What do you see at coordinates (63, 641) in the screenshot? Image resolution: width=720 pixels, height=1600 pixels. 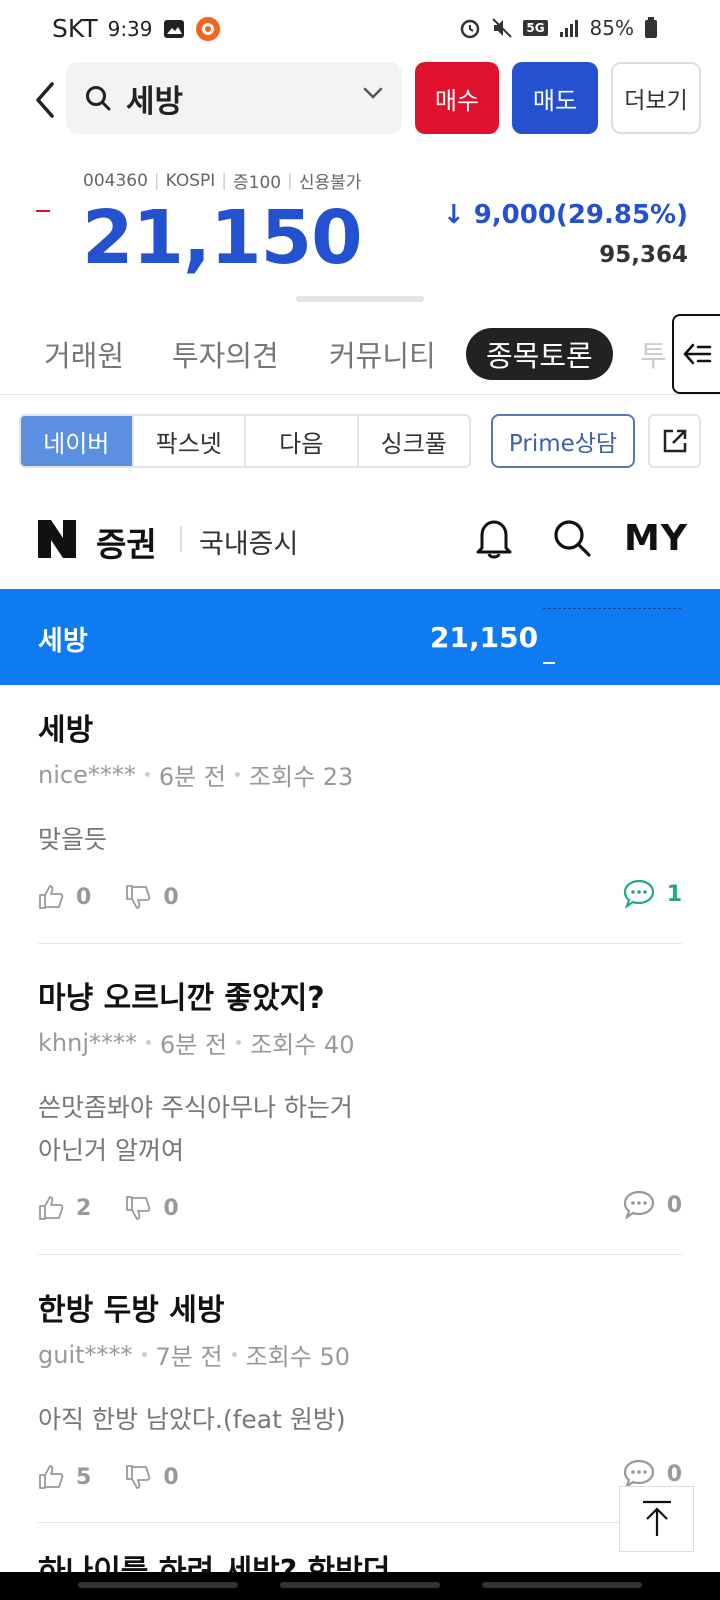 I see `ticker-name: 세방` at bounding box center [63, 641].